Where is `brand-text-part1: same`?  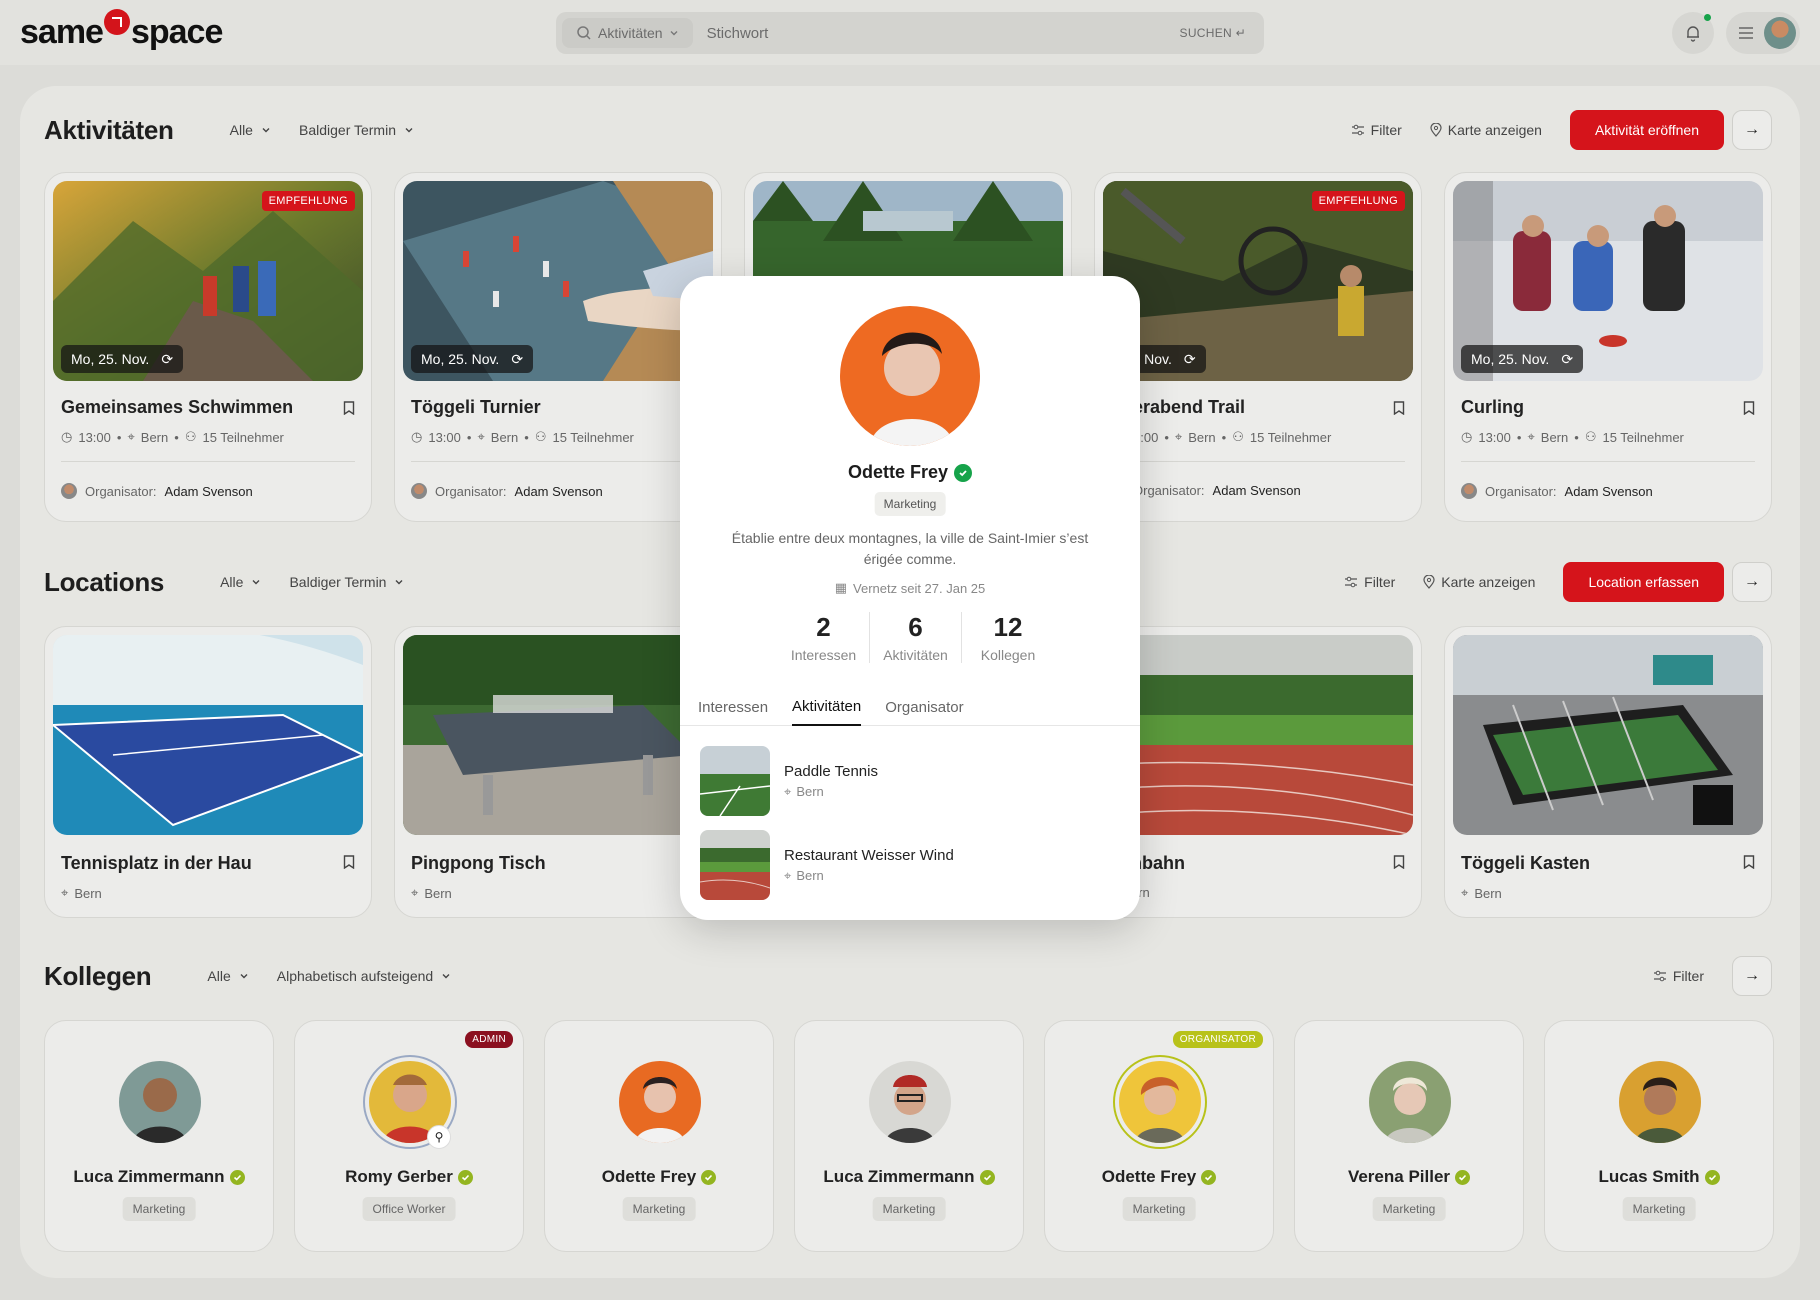
brand-text-part1: same is located at coordinates (62, 31).